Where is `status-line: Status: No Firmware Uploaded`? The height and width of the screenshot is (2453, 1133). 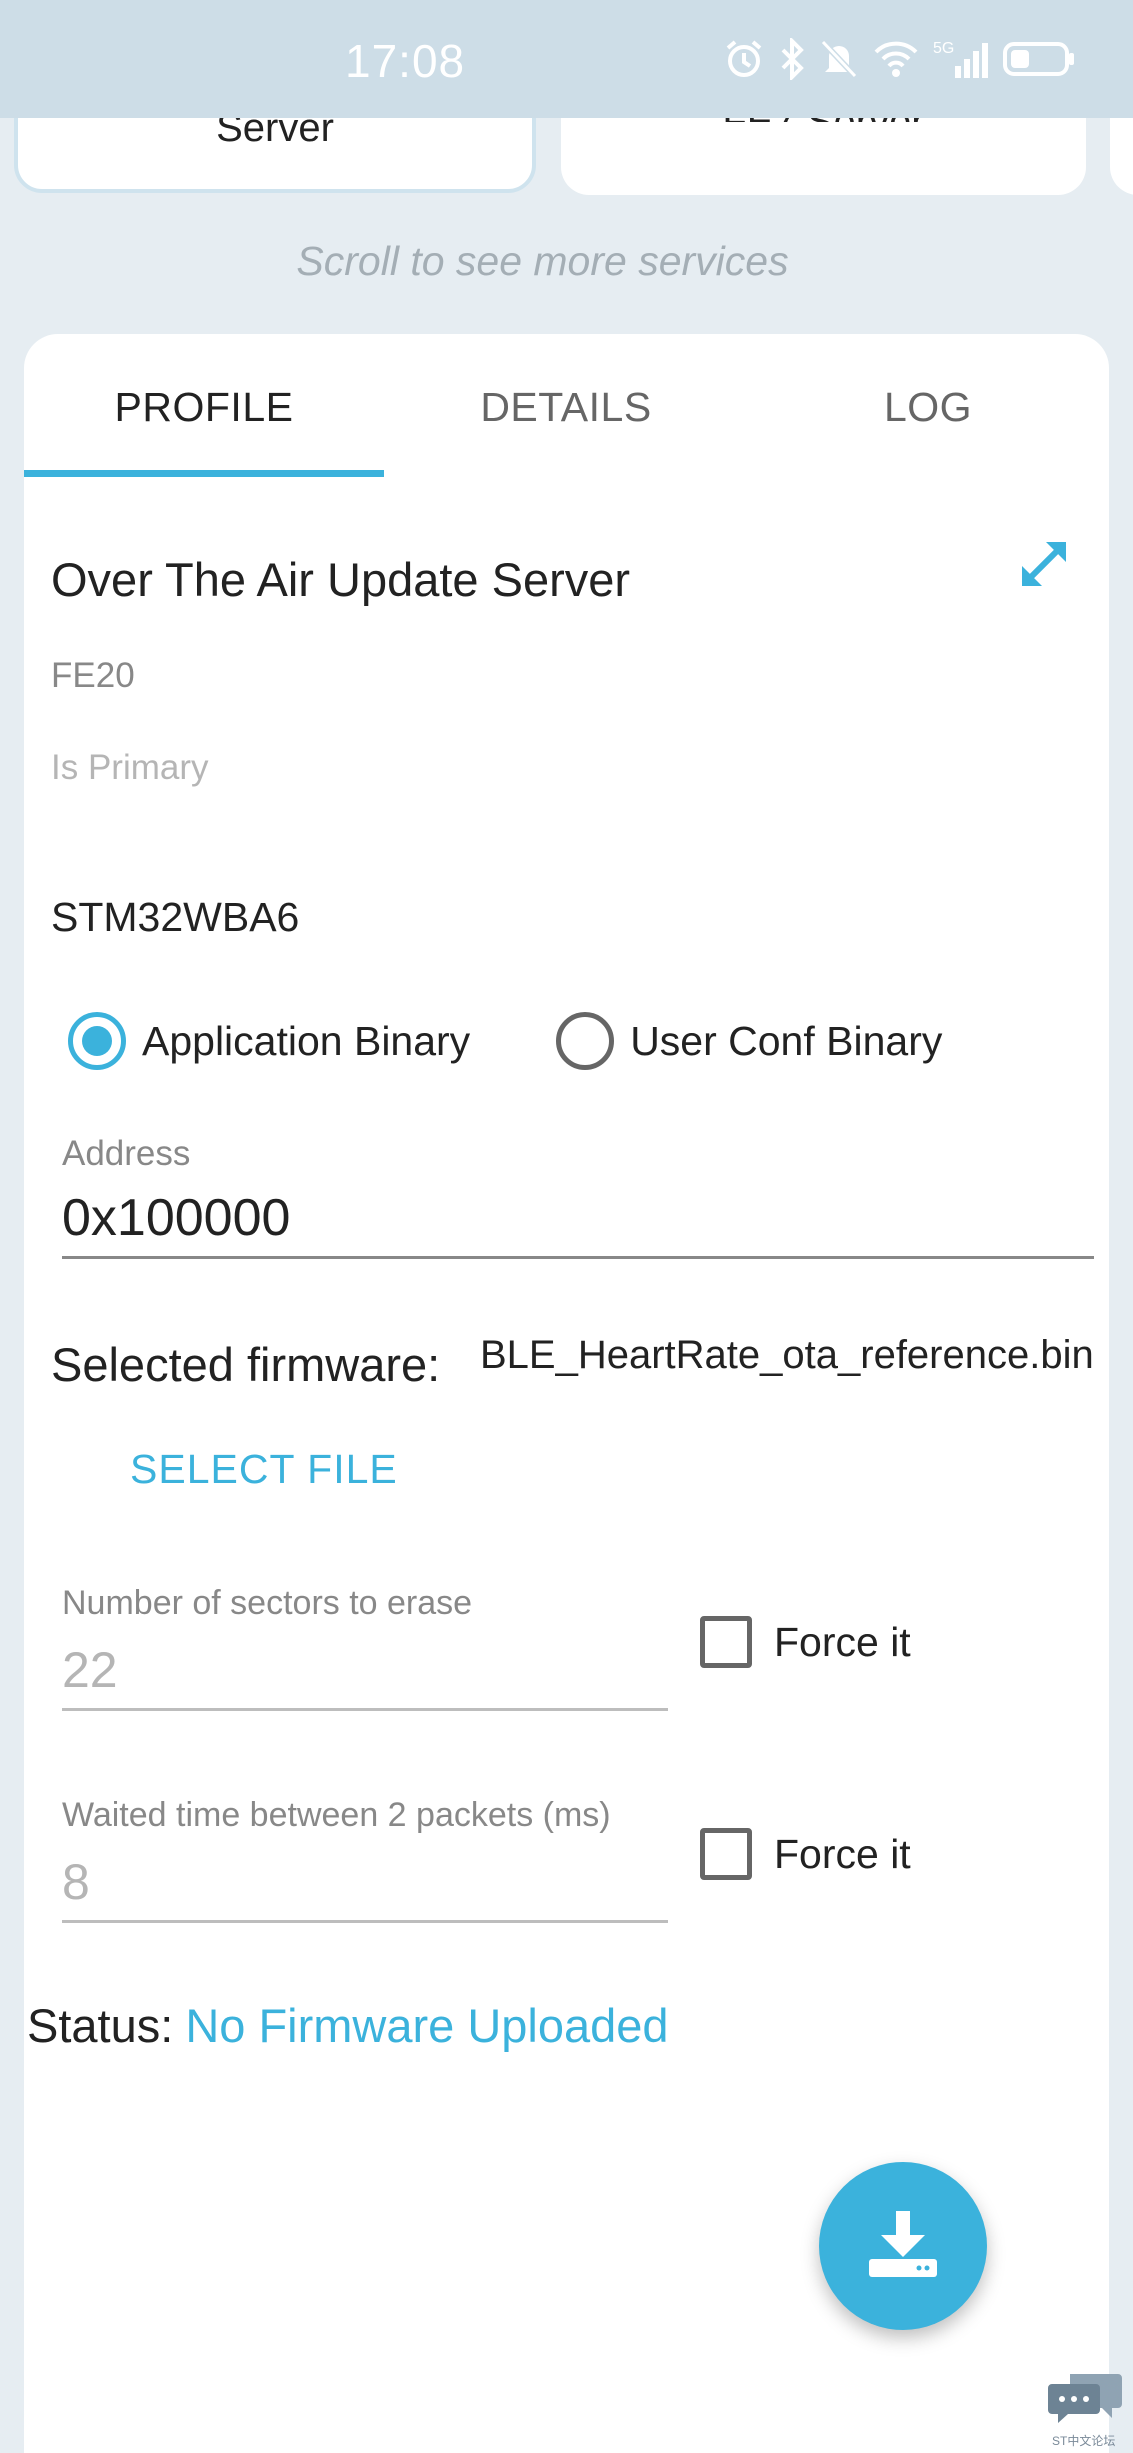 status-line: Status: No Firmware Uploaded is located at coordinates (348, 2025).